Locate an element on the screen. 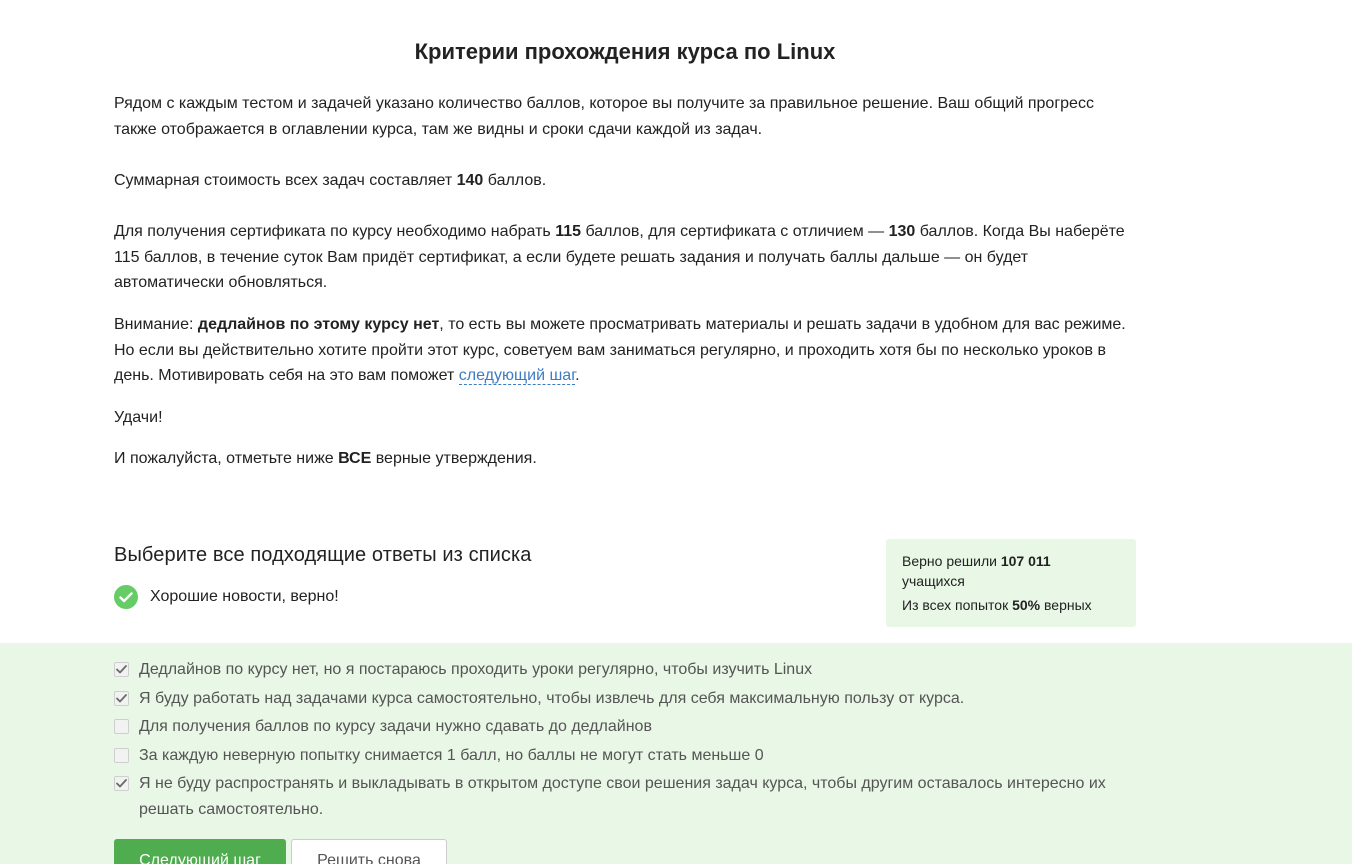  feedback-message: Хорошие новости, верно! is located at coordinates (226, 597).